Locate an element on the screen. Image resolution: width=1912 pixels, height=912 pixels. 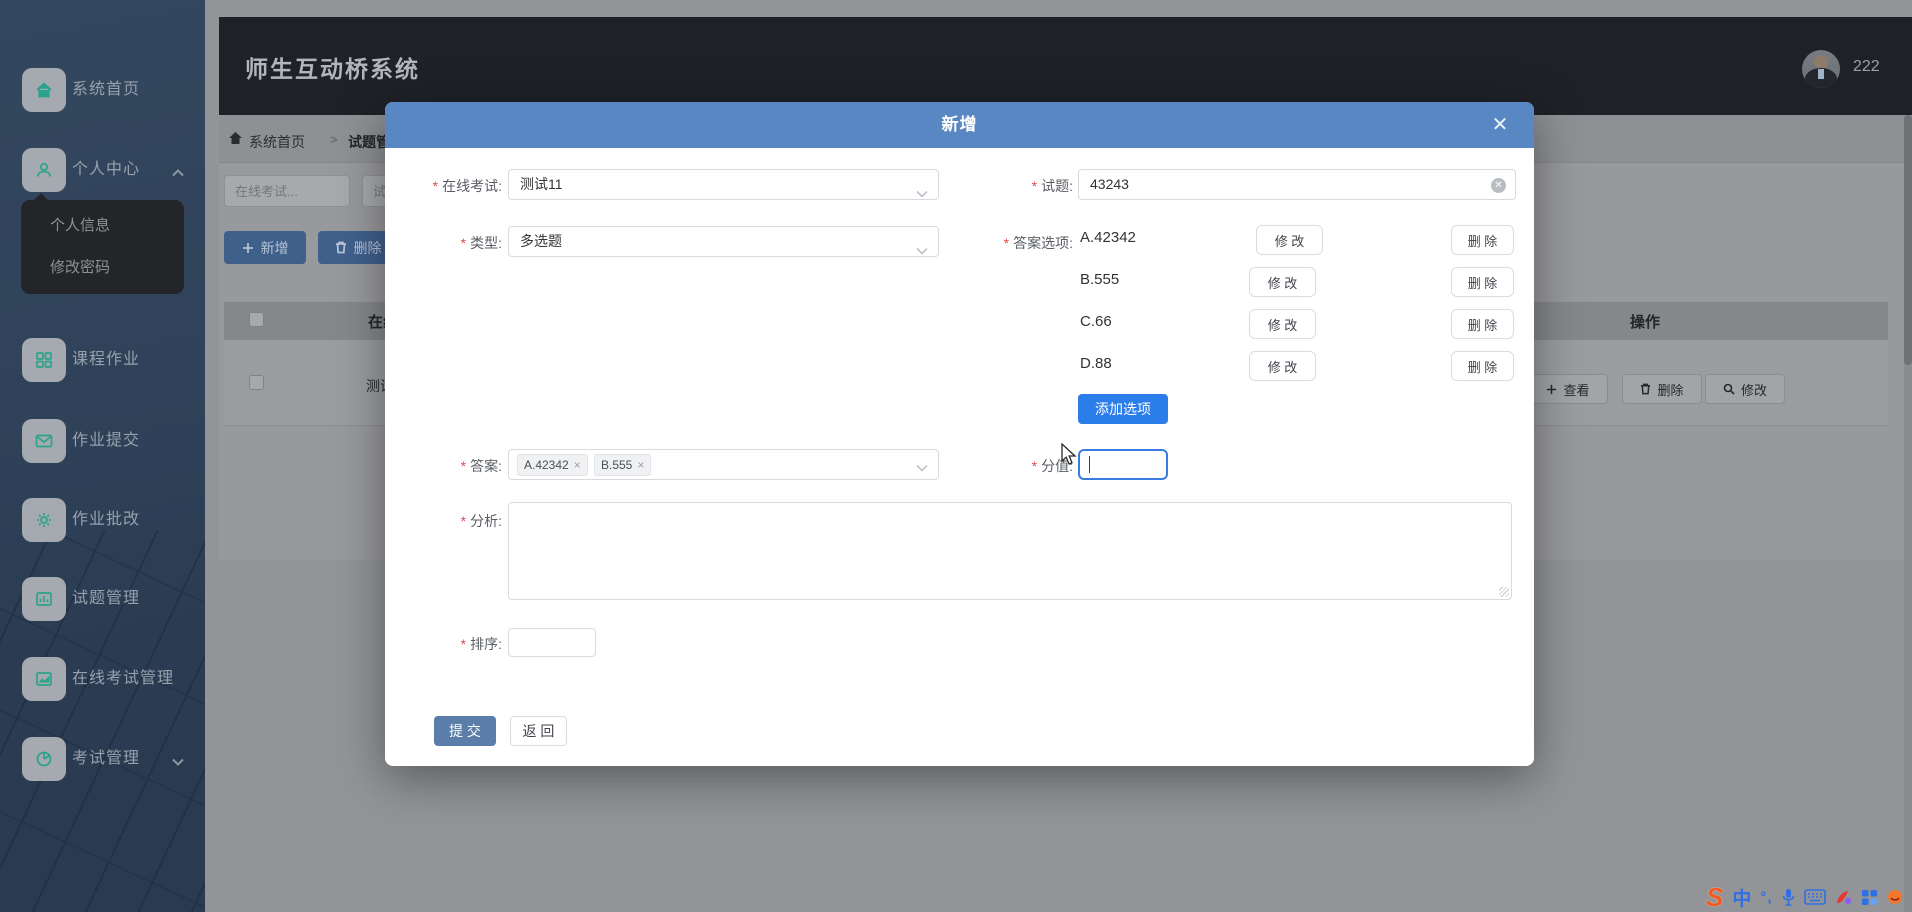
row-edit-button: 修改 is located at coordinates (1745, 389).